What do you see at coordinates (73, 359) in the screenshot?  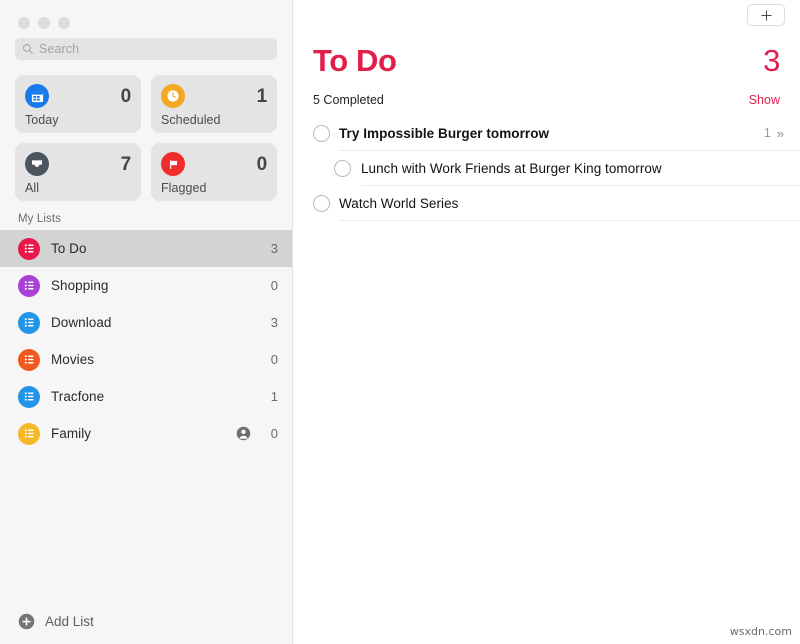 I see `sidebar-list-movies-label: Movies` at bounding box center [73, 359].